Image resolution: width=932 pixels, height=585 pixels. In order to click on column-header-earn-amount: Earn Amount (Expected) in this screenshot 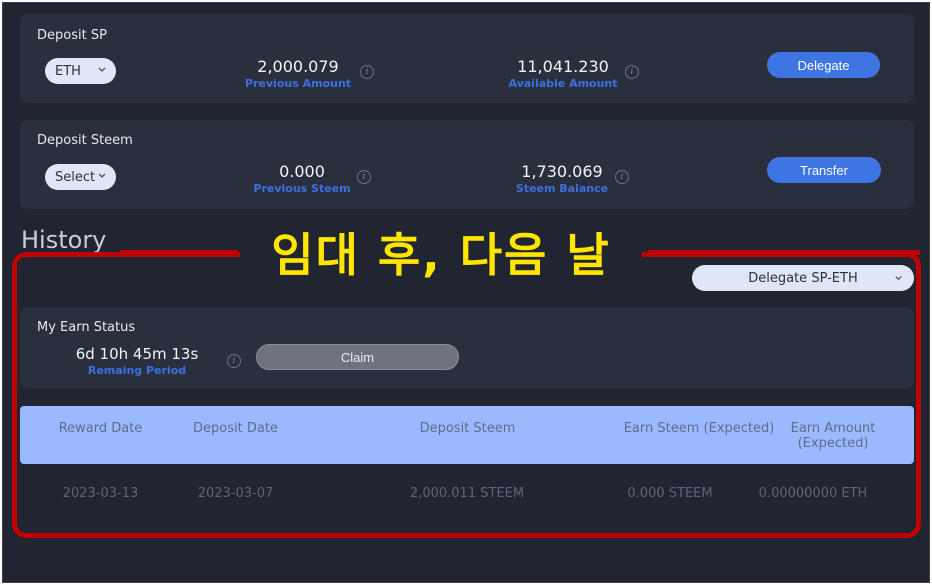, I will do `click(833, 436)`.